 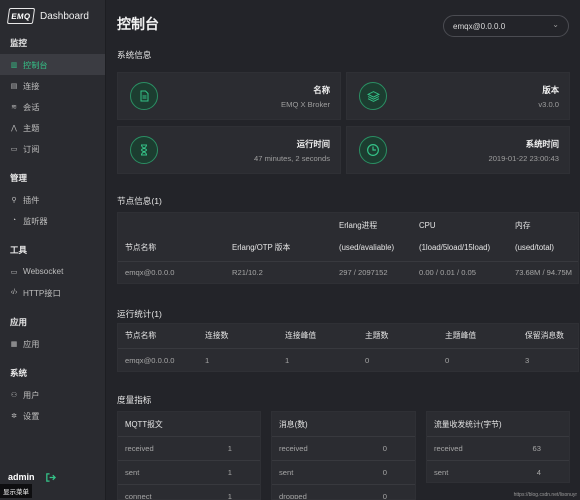 I want to click on watermark: https://blog.csdn.net/lisonuyr, so click(x=545, y=495).